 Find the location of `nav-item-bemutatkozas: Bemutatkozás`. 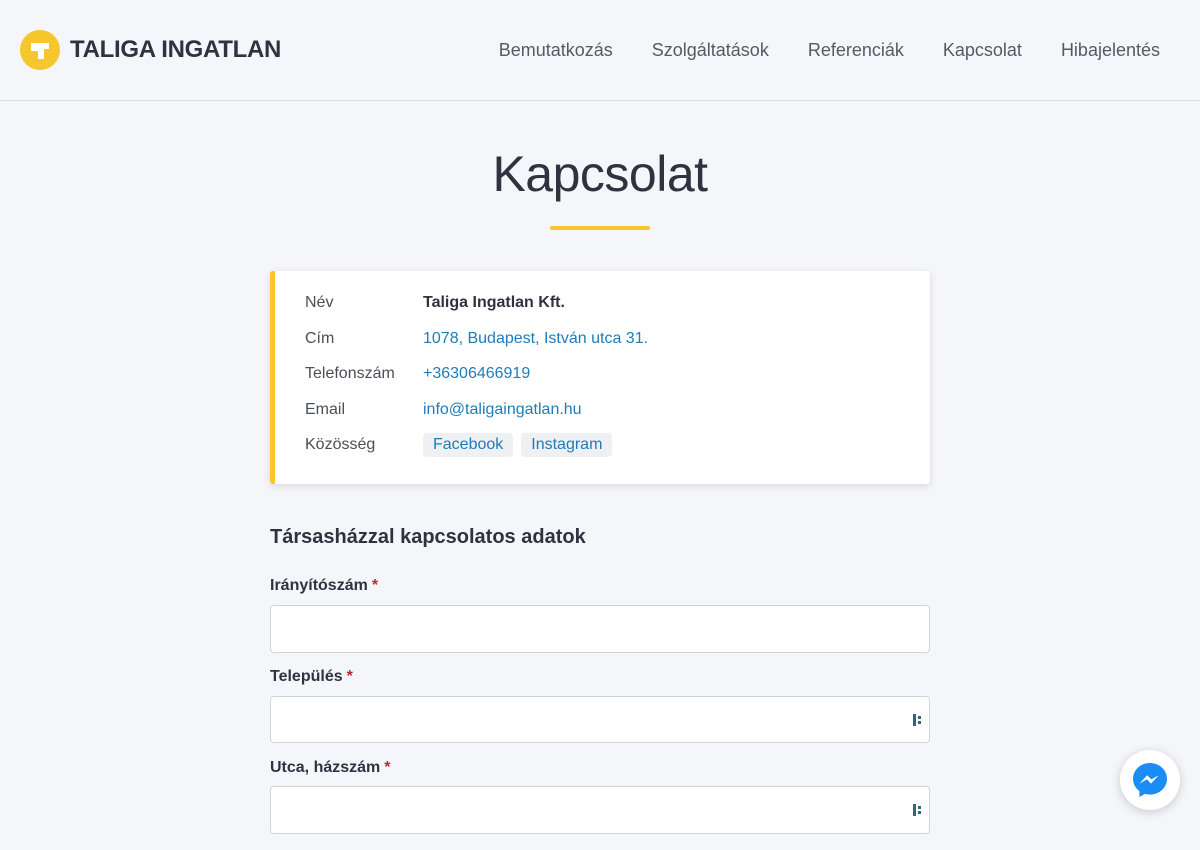

nav-item-bemutatkozas: Bemutatkozás is located at coordinates (556, 50).